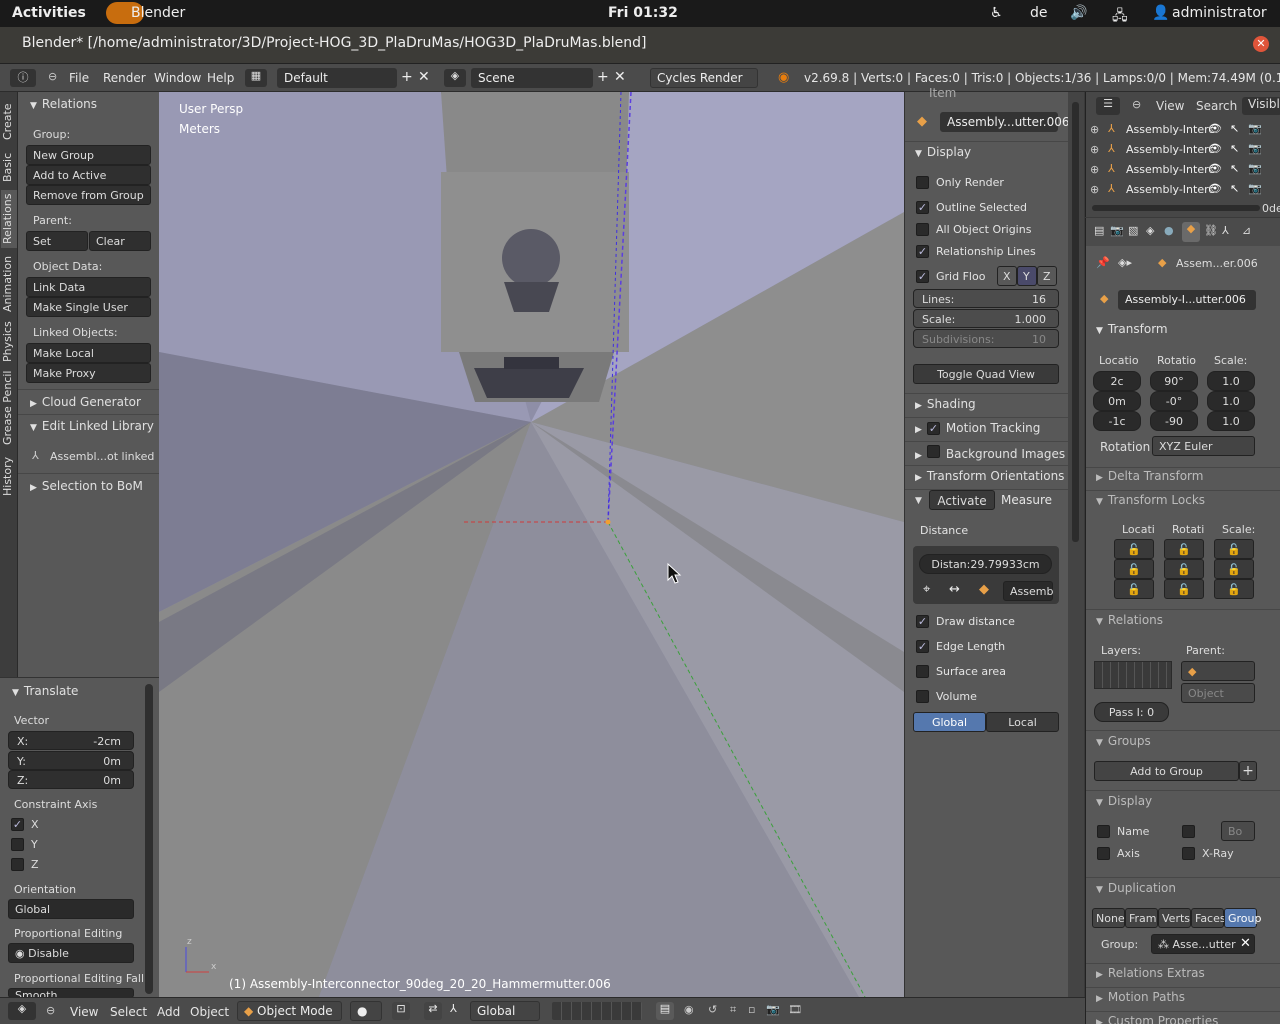  What do you see at coordinates (751, 1009) in the screenshot?
I see `snap-element-icon: ▫` at bounding box center [751, 1009].